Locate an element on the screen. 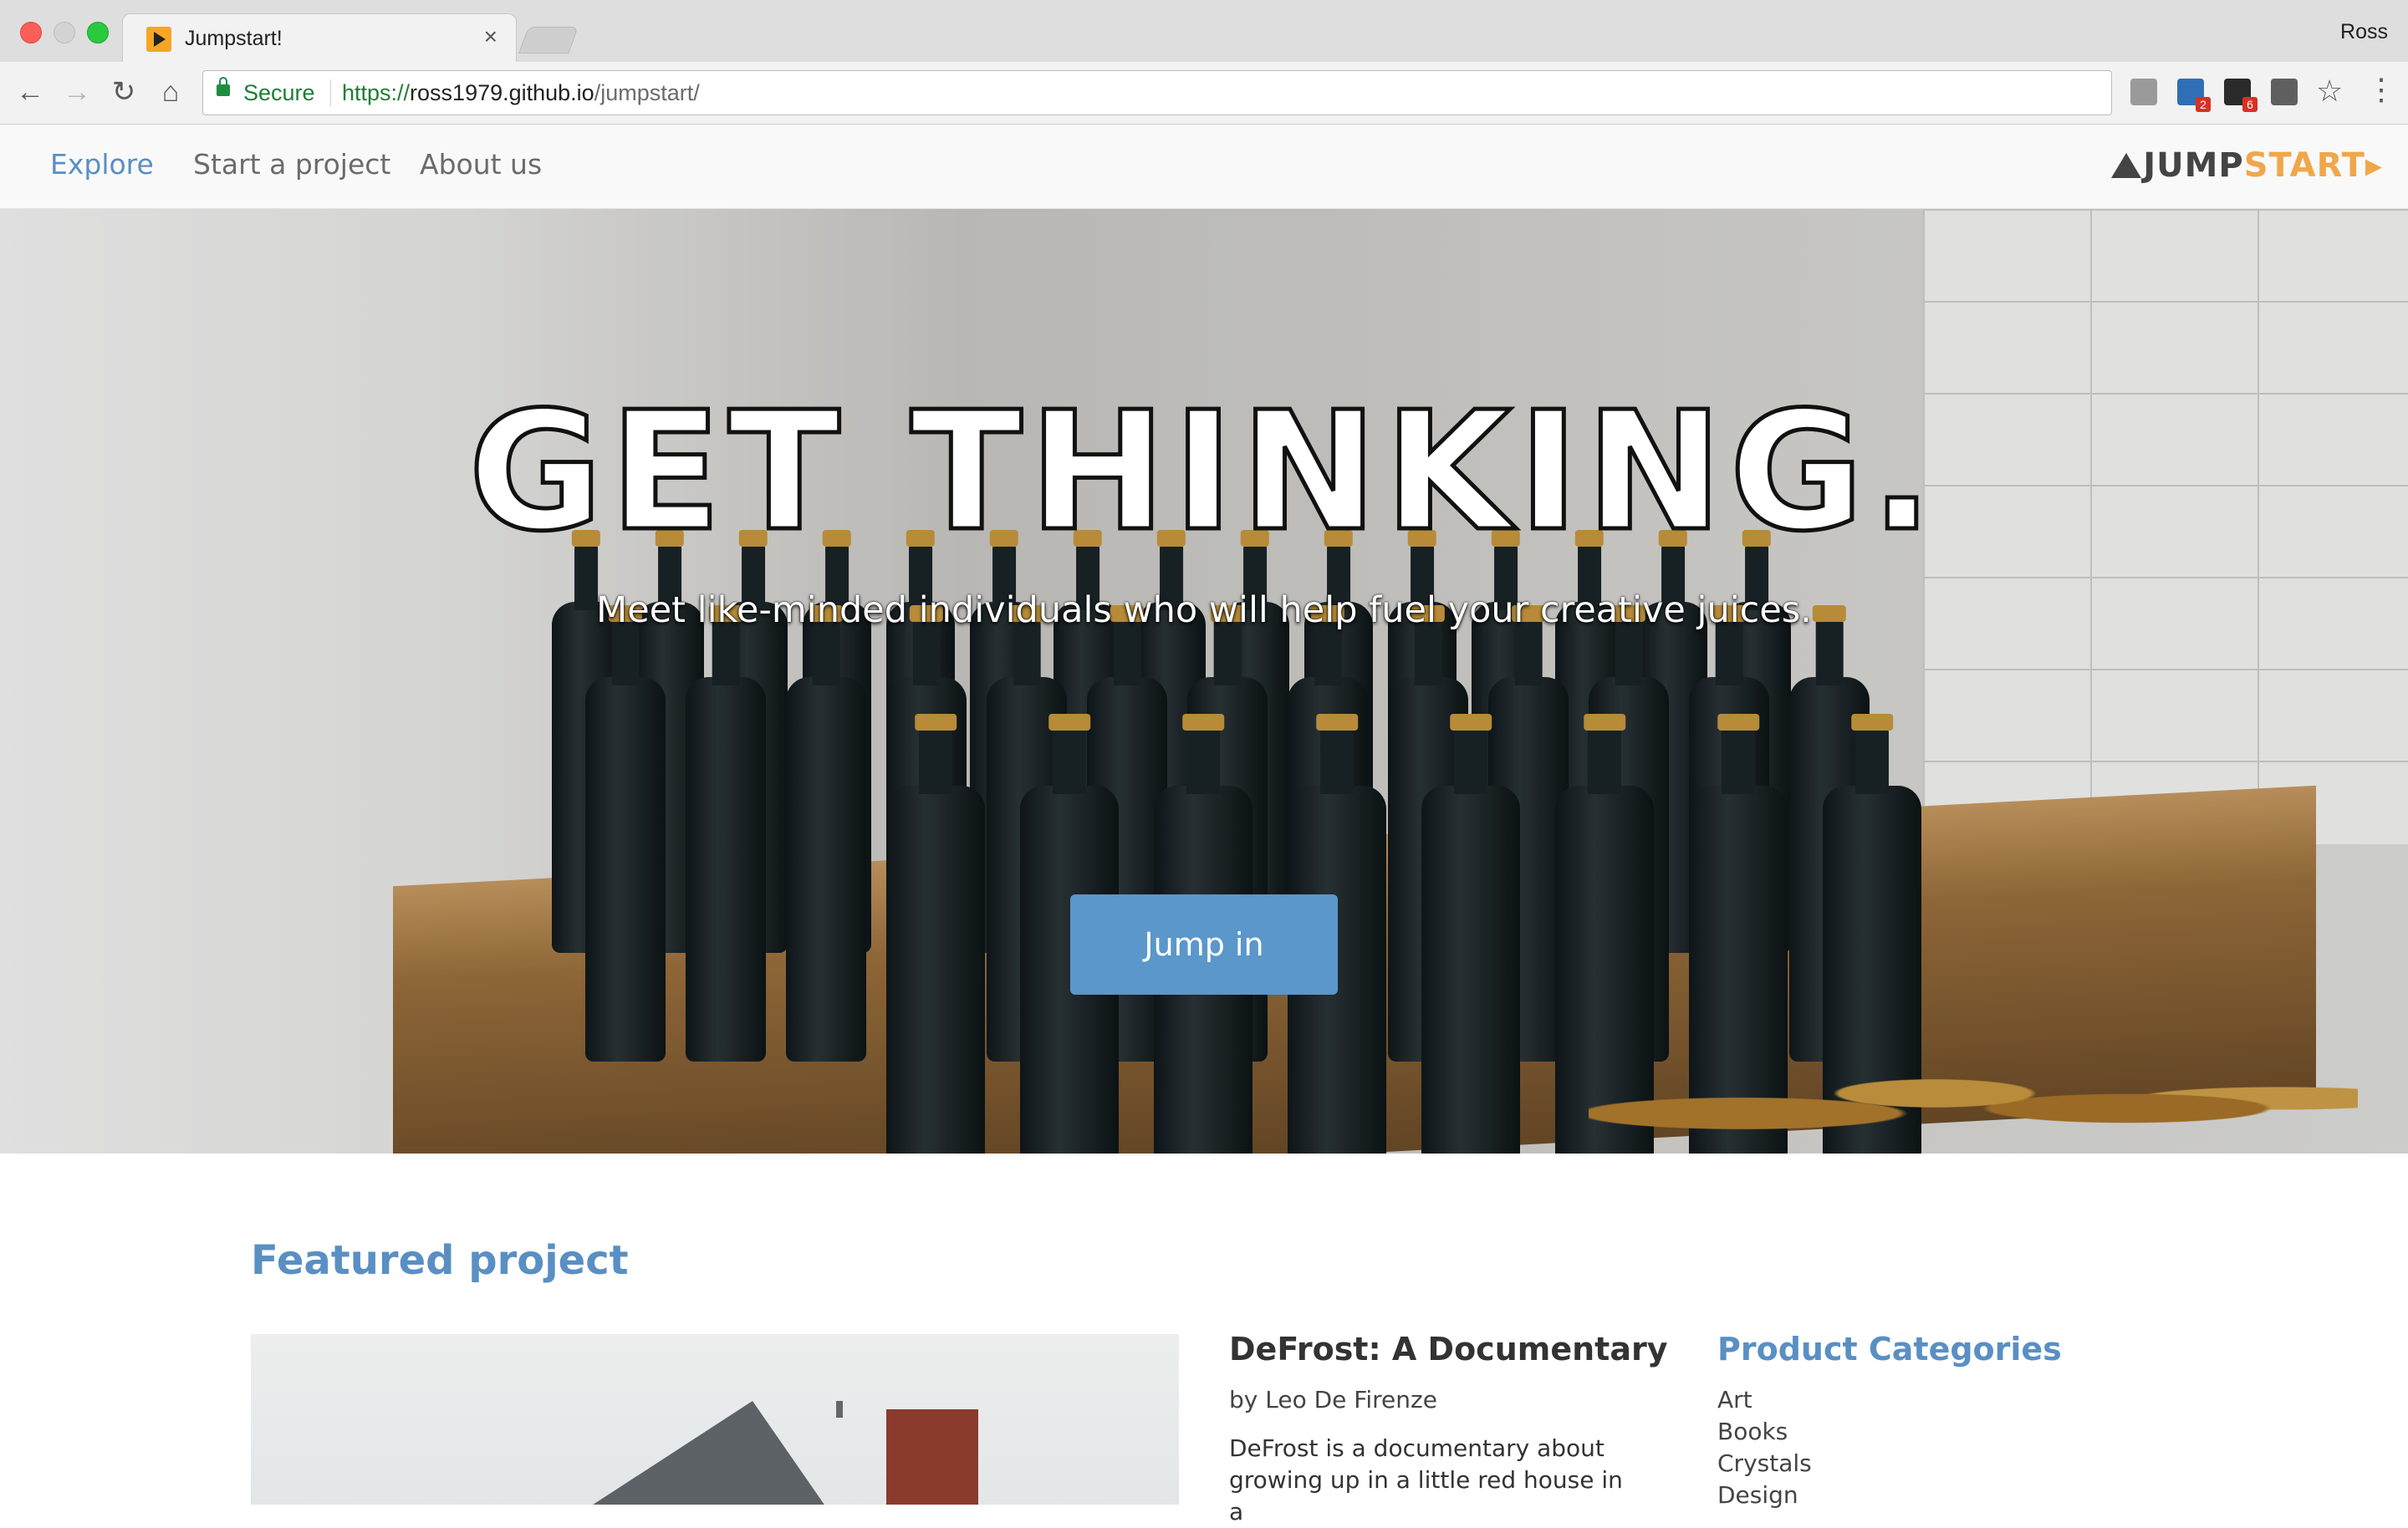 Image resolution: width=2408 pixels, height=1528 pixels. url-scheme: https:// is located at coordinates (377, 93).